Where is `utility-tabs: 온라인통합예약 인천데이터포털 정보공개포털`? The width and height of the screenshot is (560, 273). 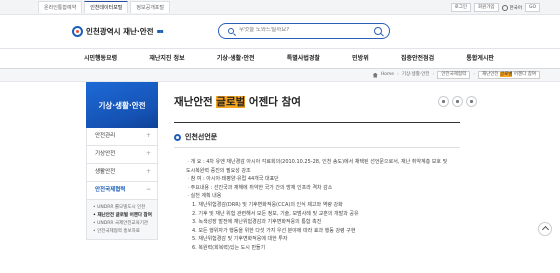 utility-tabs: 온라인통합예약 인천데이터포털 정보공개포털 is located at coordinates (104, 7).